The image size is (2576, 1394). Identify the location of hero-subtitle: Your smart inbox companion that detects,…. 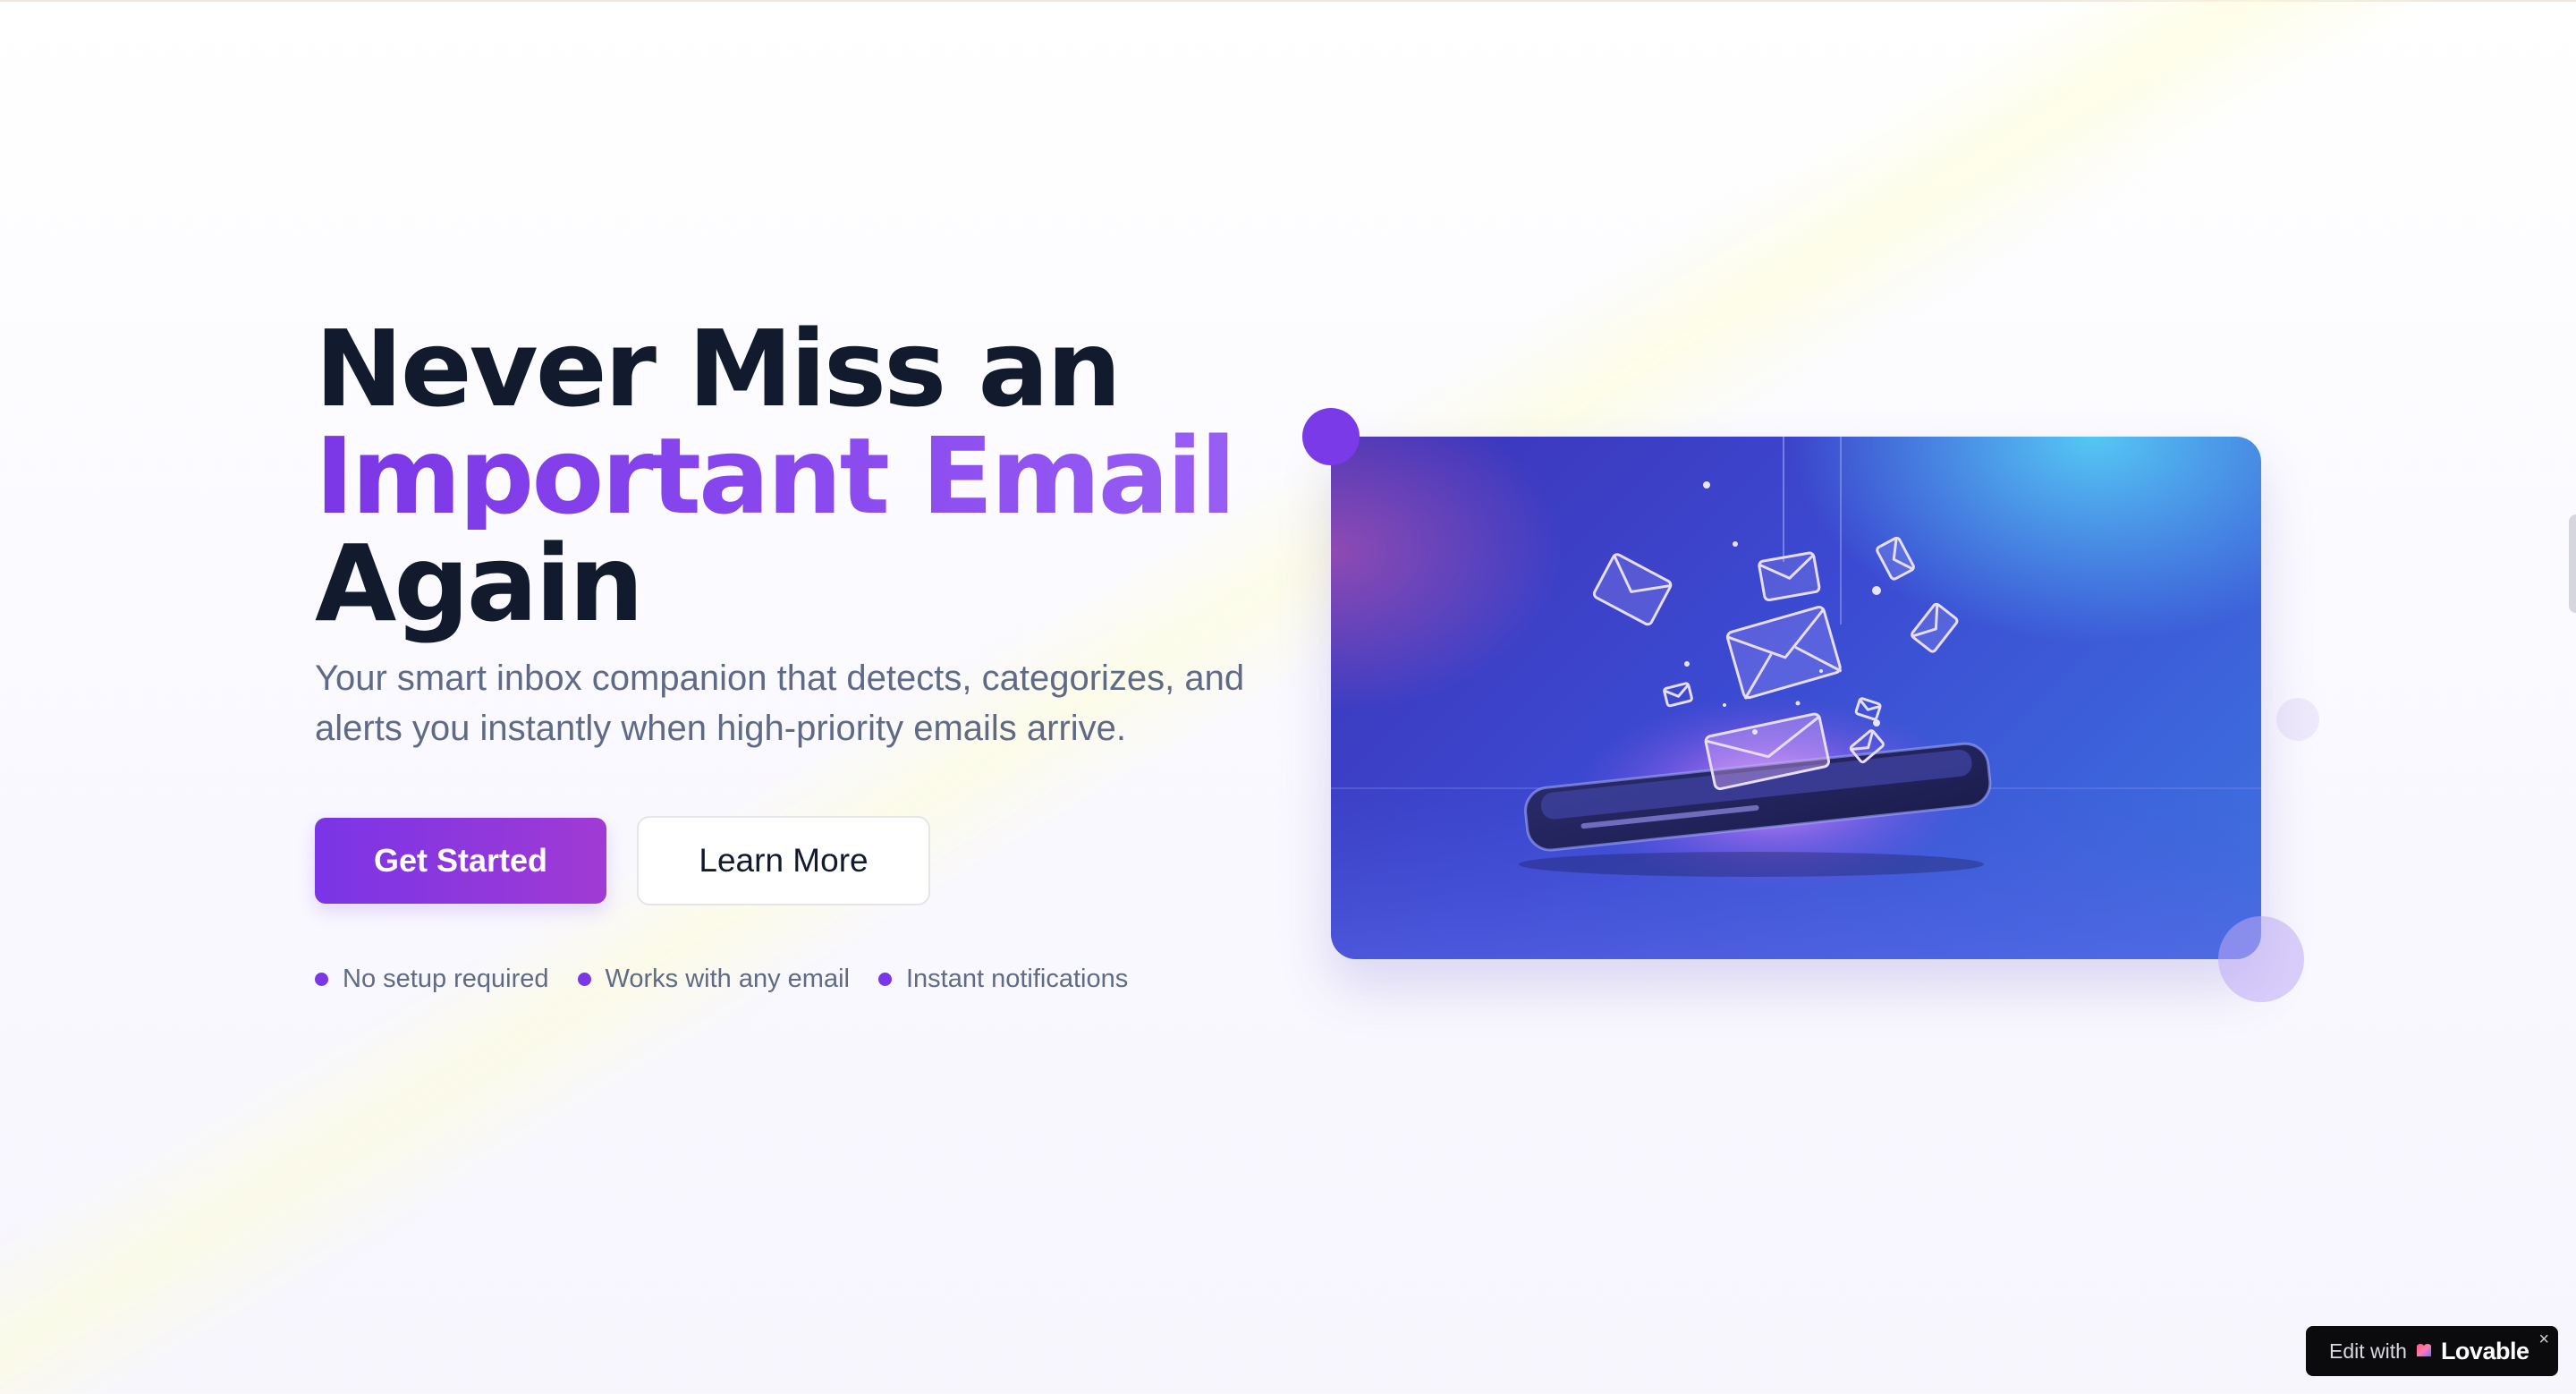
(780, 703).